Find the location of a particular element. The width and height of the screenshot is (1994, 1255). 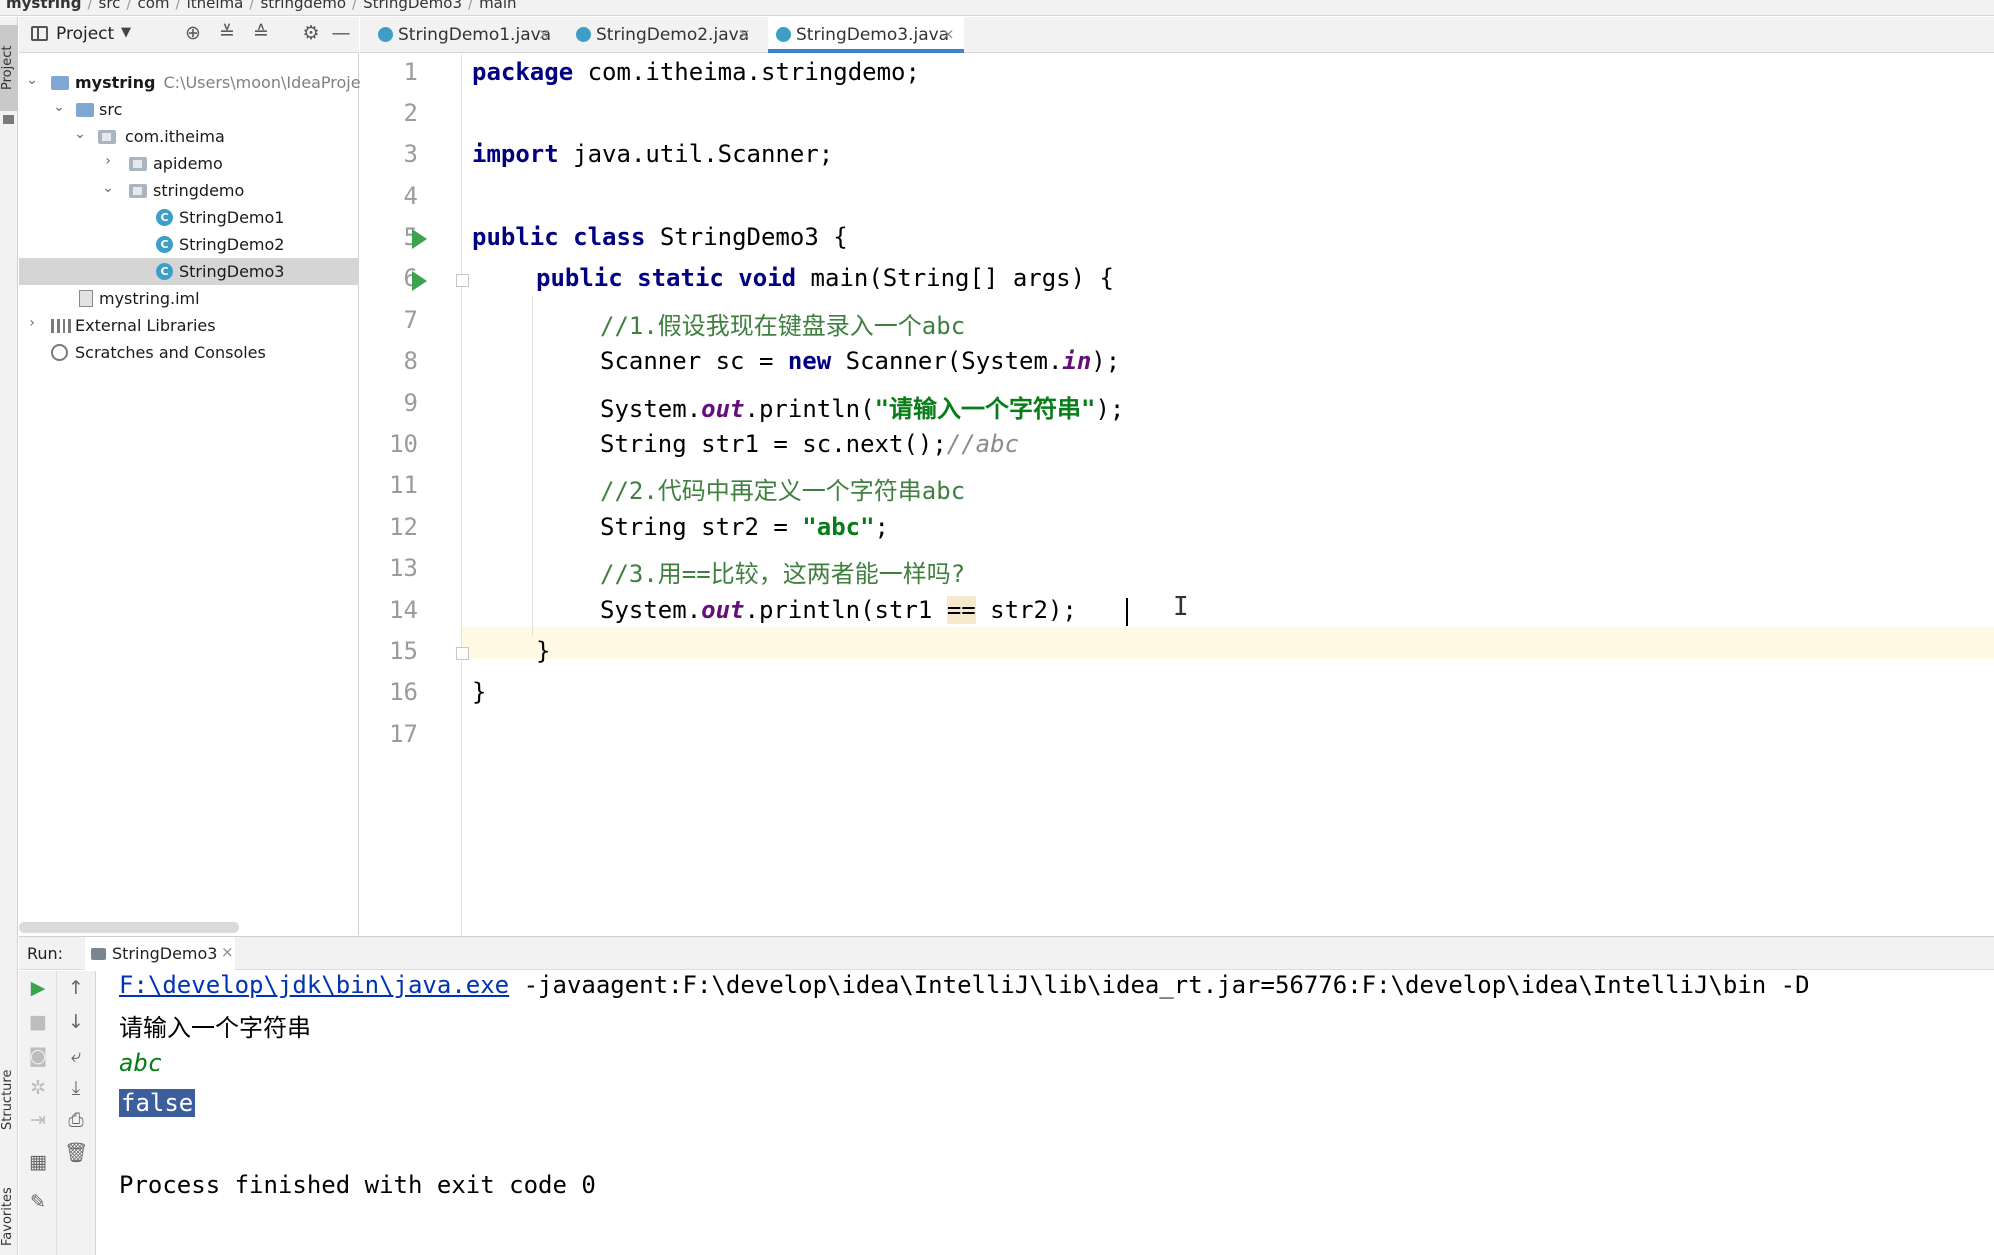

rerun-icon: ▶ is located at coordinates (38, 988).